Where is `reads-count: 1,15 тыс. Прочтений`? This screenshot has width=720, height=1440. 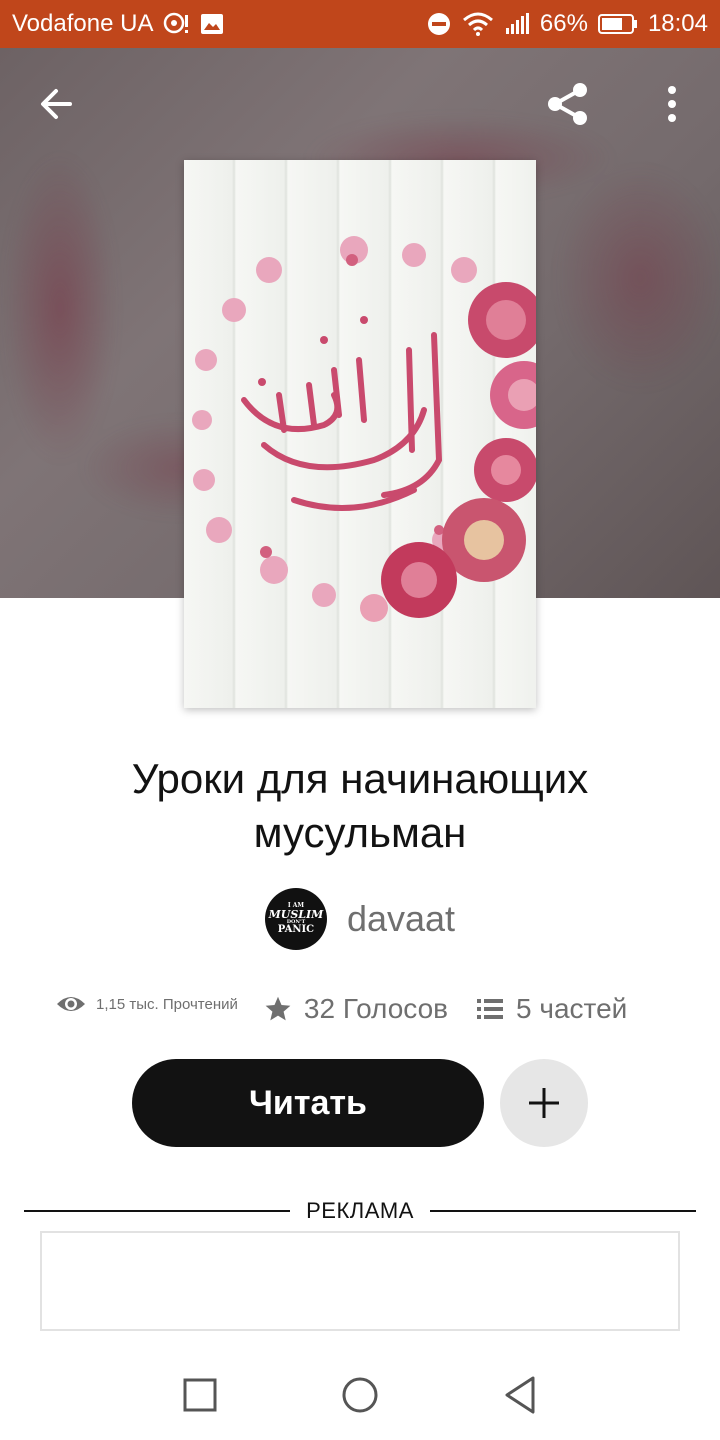
reads-count: 1,15 тыс. Прочтений is located at coordinates (167, 1004).